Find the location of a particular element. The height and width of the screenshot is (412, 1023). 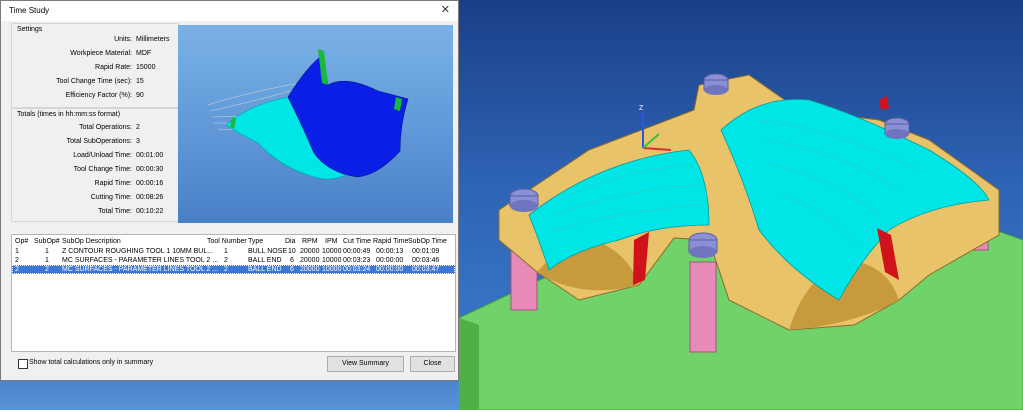

total-value: 00:00:16 is located at coordinates (150, 183).